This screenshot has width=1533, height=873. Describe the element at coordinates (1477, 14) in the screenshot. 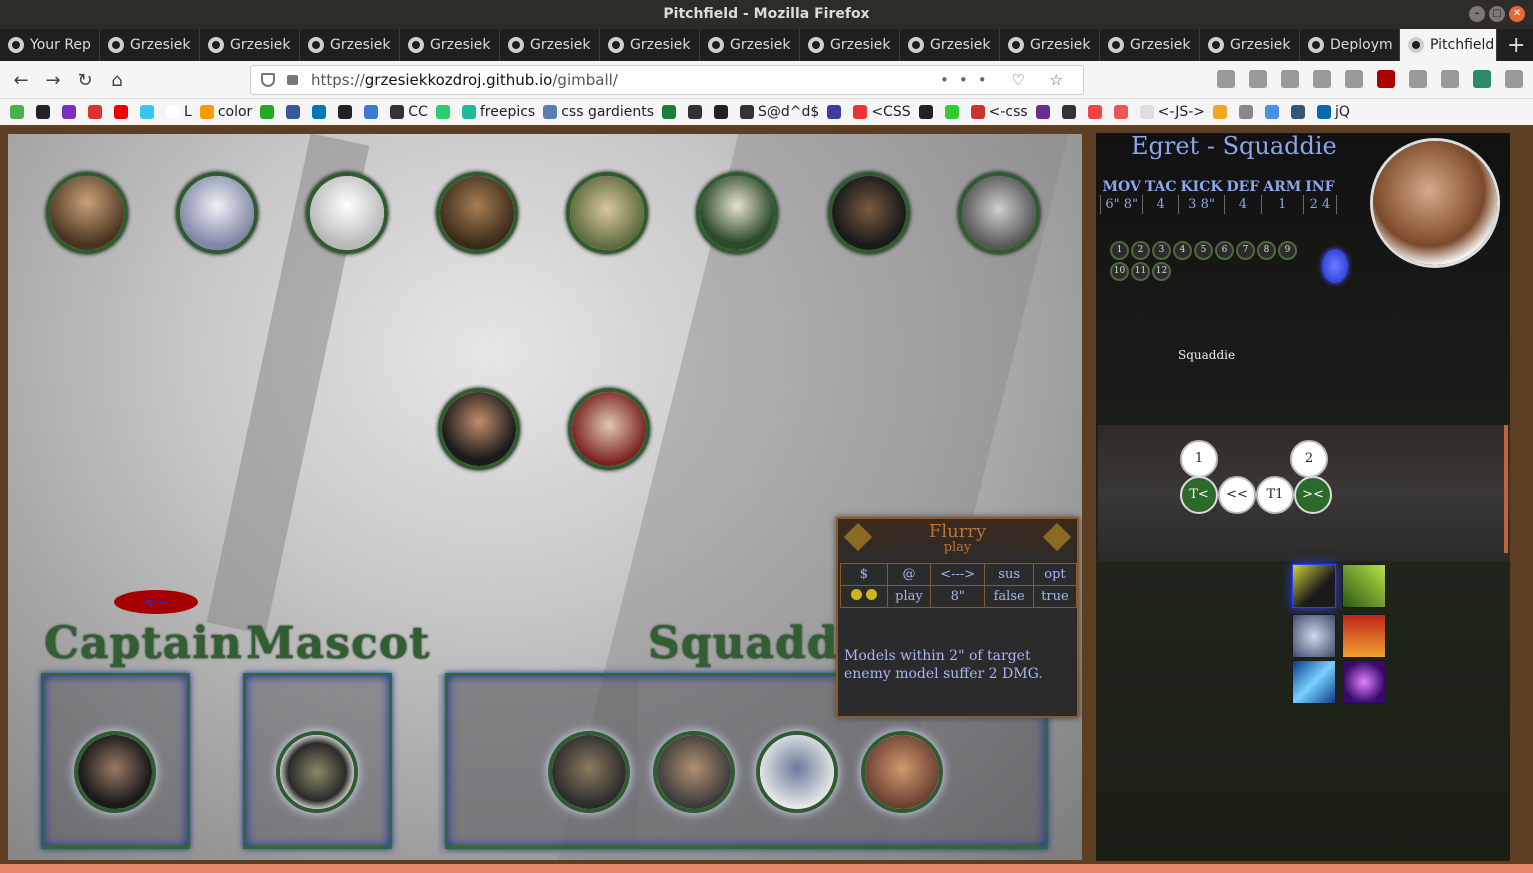

I see `minimize-icon: –` at that location.